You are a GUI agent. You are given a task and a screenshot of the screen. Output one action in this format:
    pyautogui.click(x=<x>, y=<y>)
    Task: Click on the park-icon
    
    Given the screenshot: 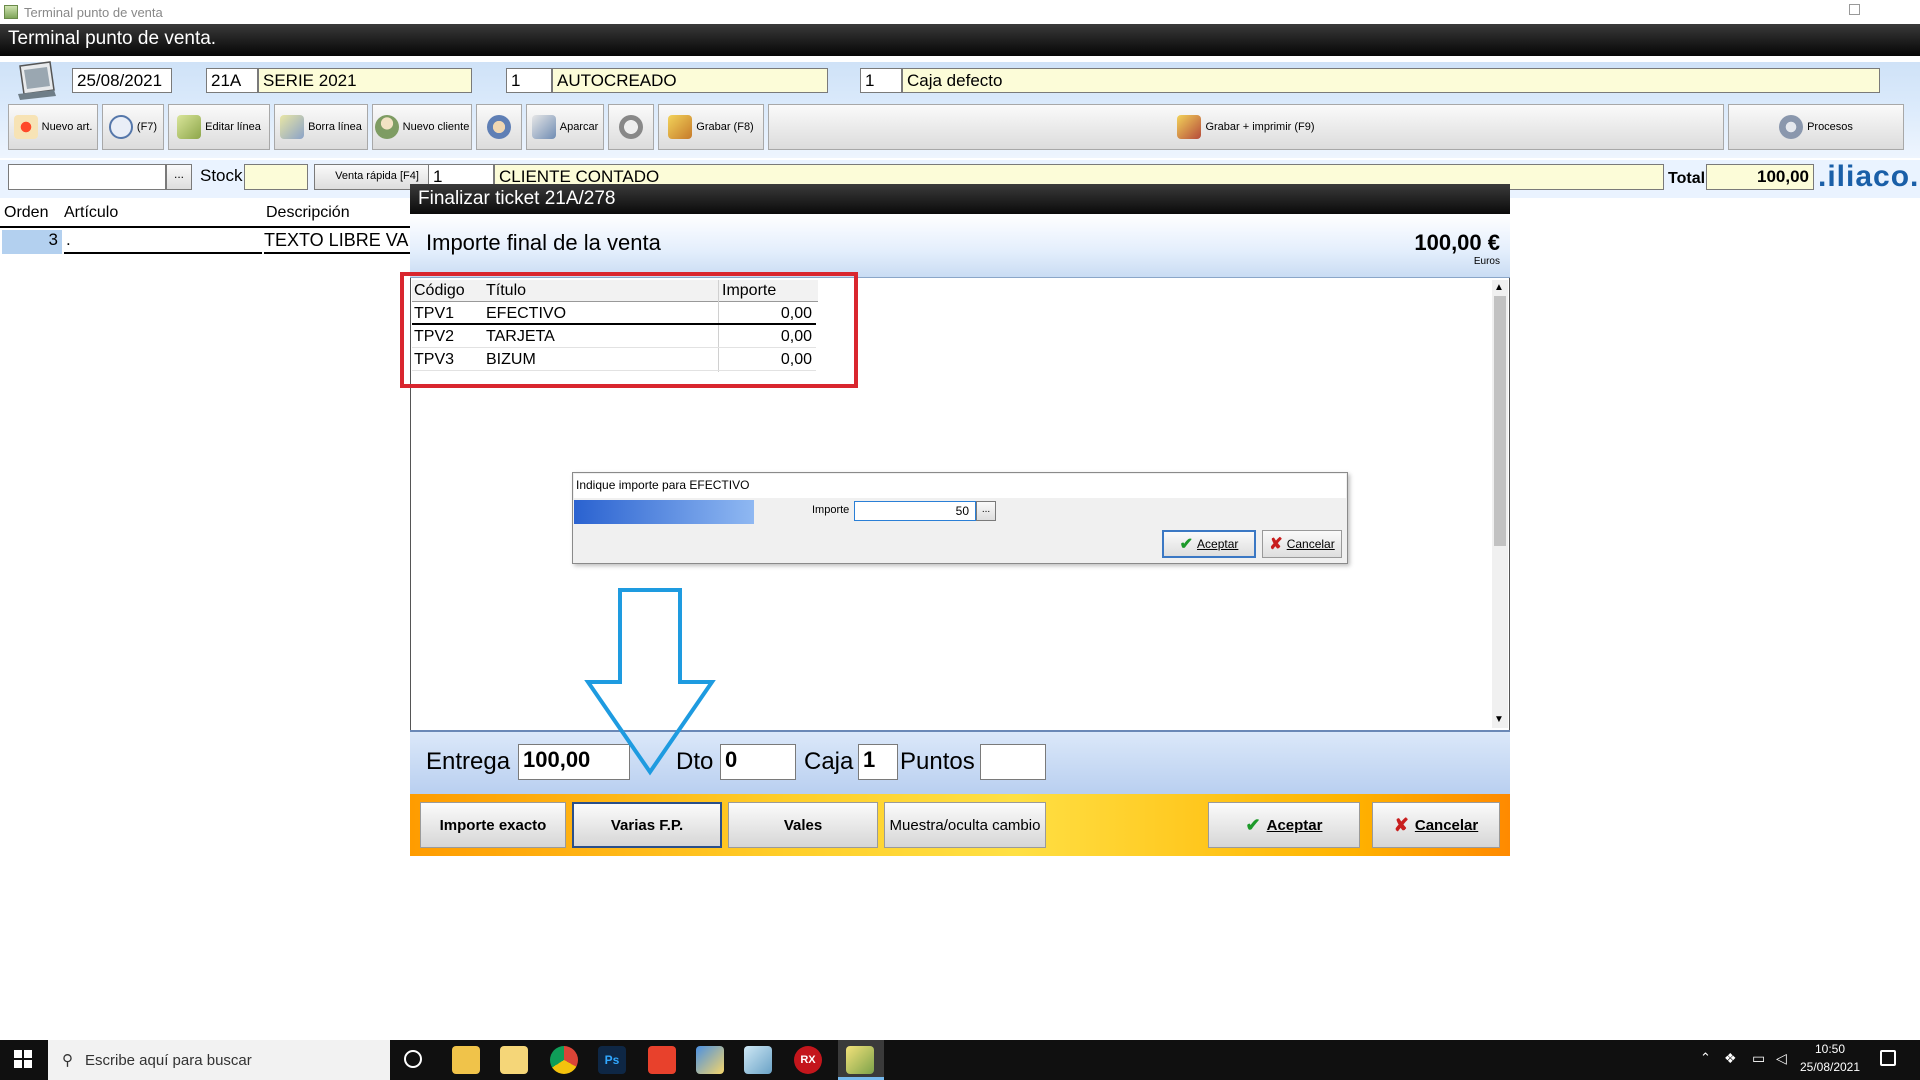 What is the action you would take?
    pyautogui.click(x=543, y=127)
    